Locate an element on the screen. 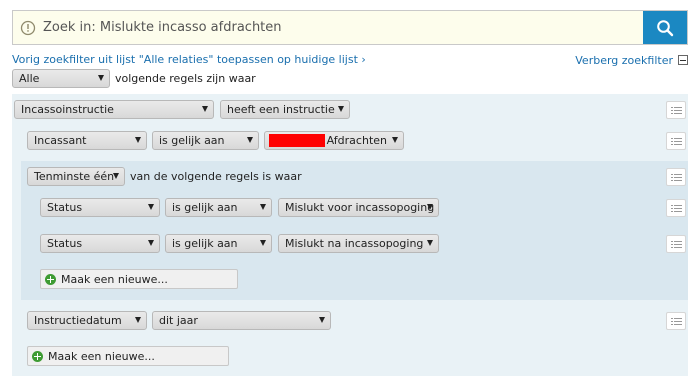  minus-box-icon is located at coordinates (683, 60).